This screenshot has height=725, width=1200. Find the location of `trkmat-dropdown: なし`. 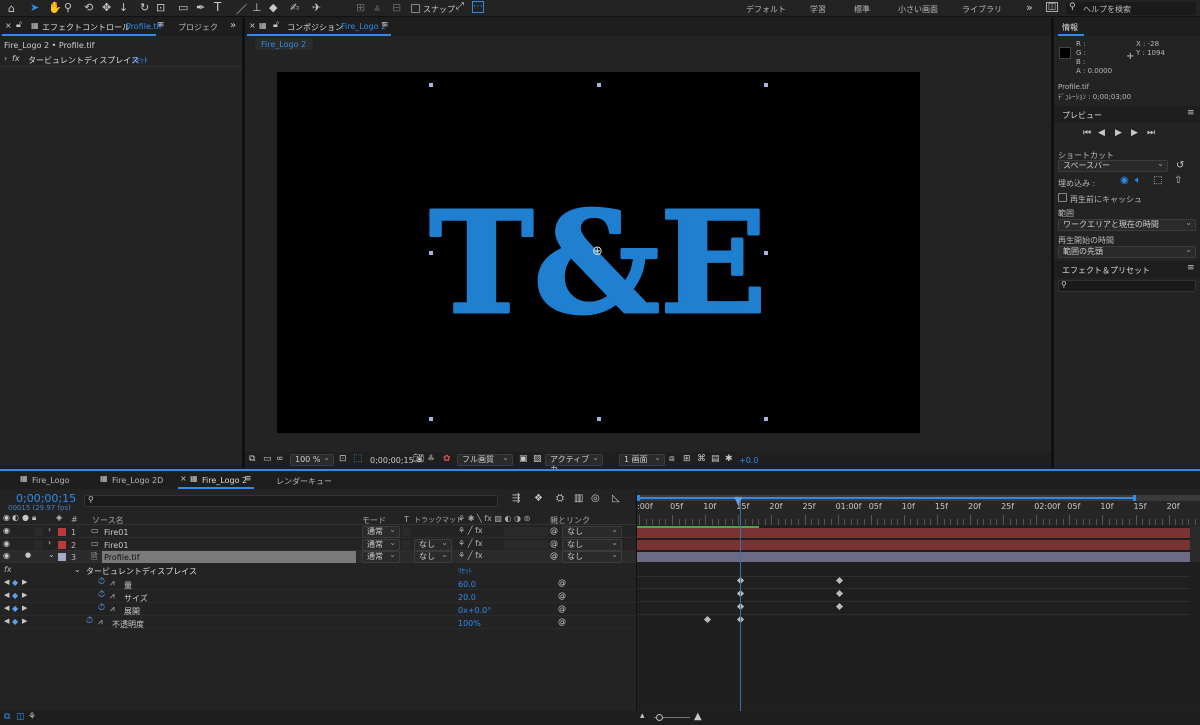

trkmat-dropdown: なし is located at coordinates (433, 544).